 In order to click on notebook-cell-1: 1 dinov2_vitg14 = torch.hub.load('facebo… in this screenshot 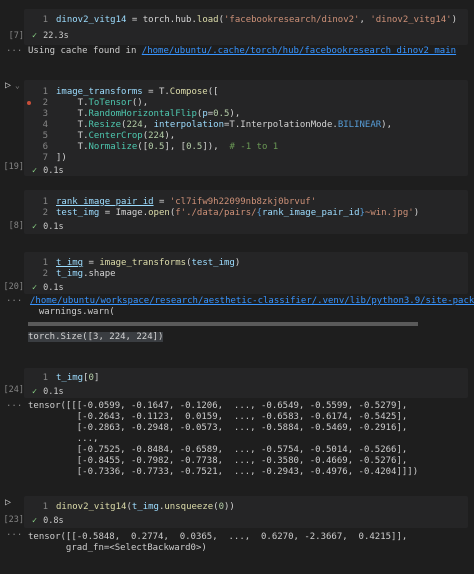, I will do `click(237, 38)`.